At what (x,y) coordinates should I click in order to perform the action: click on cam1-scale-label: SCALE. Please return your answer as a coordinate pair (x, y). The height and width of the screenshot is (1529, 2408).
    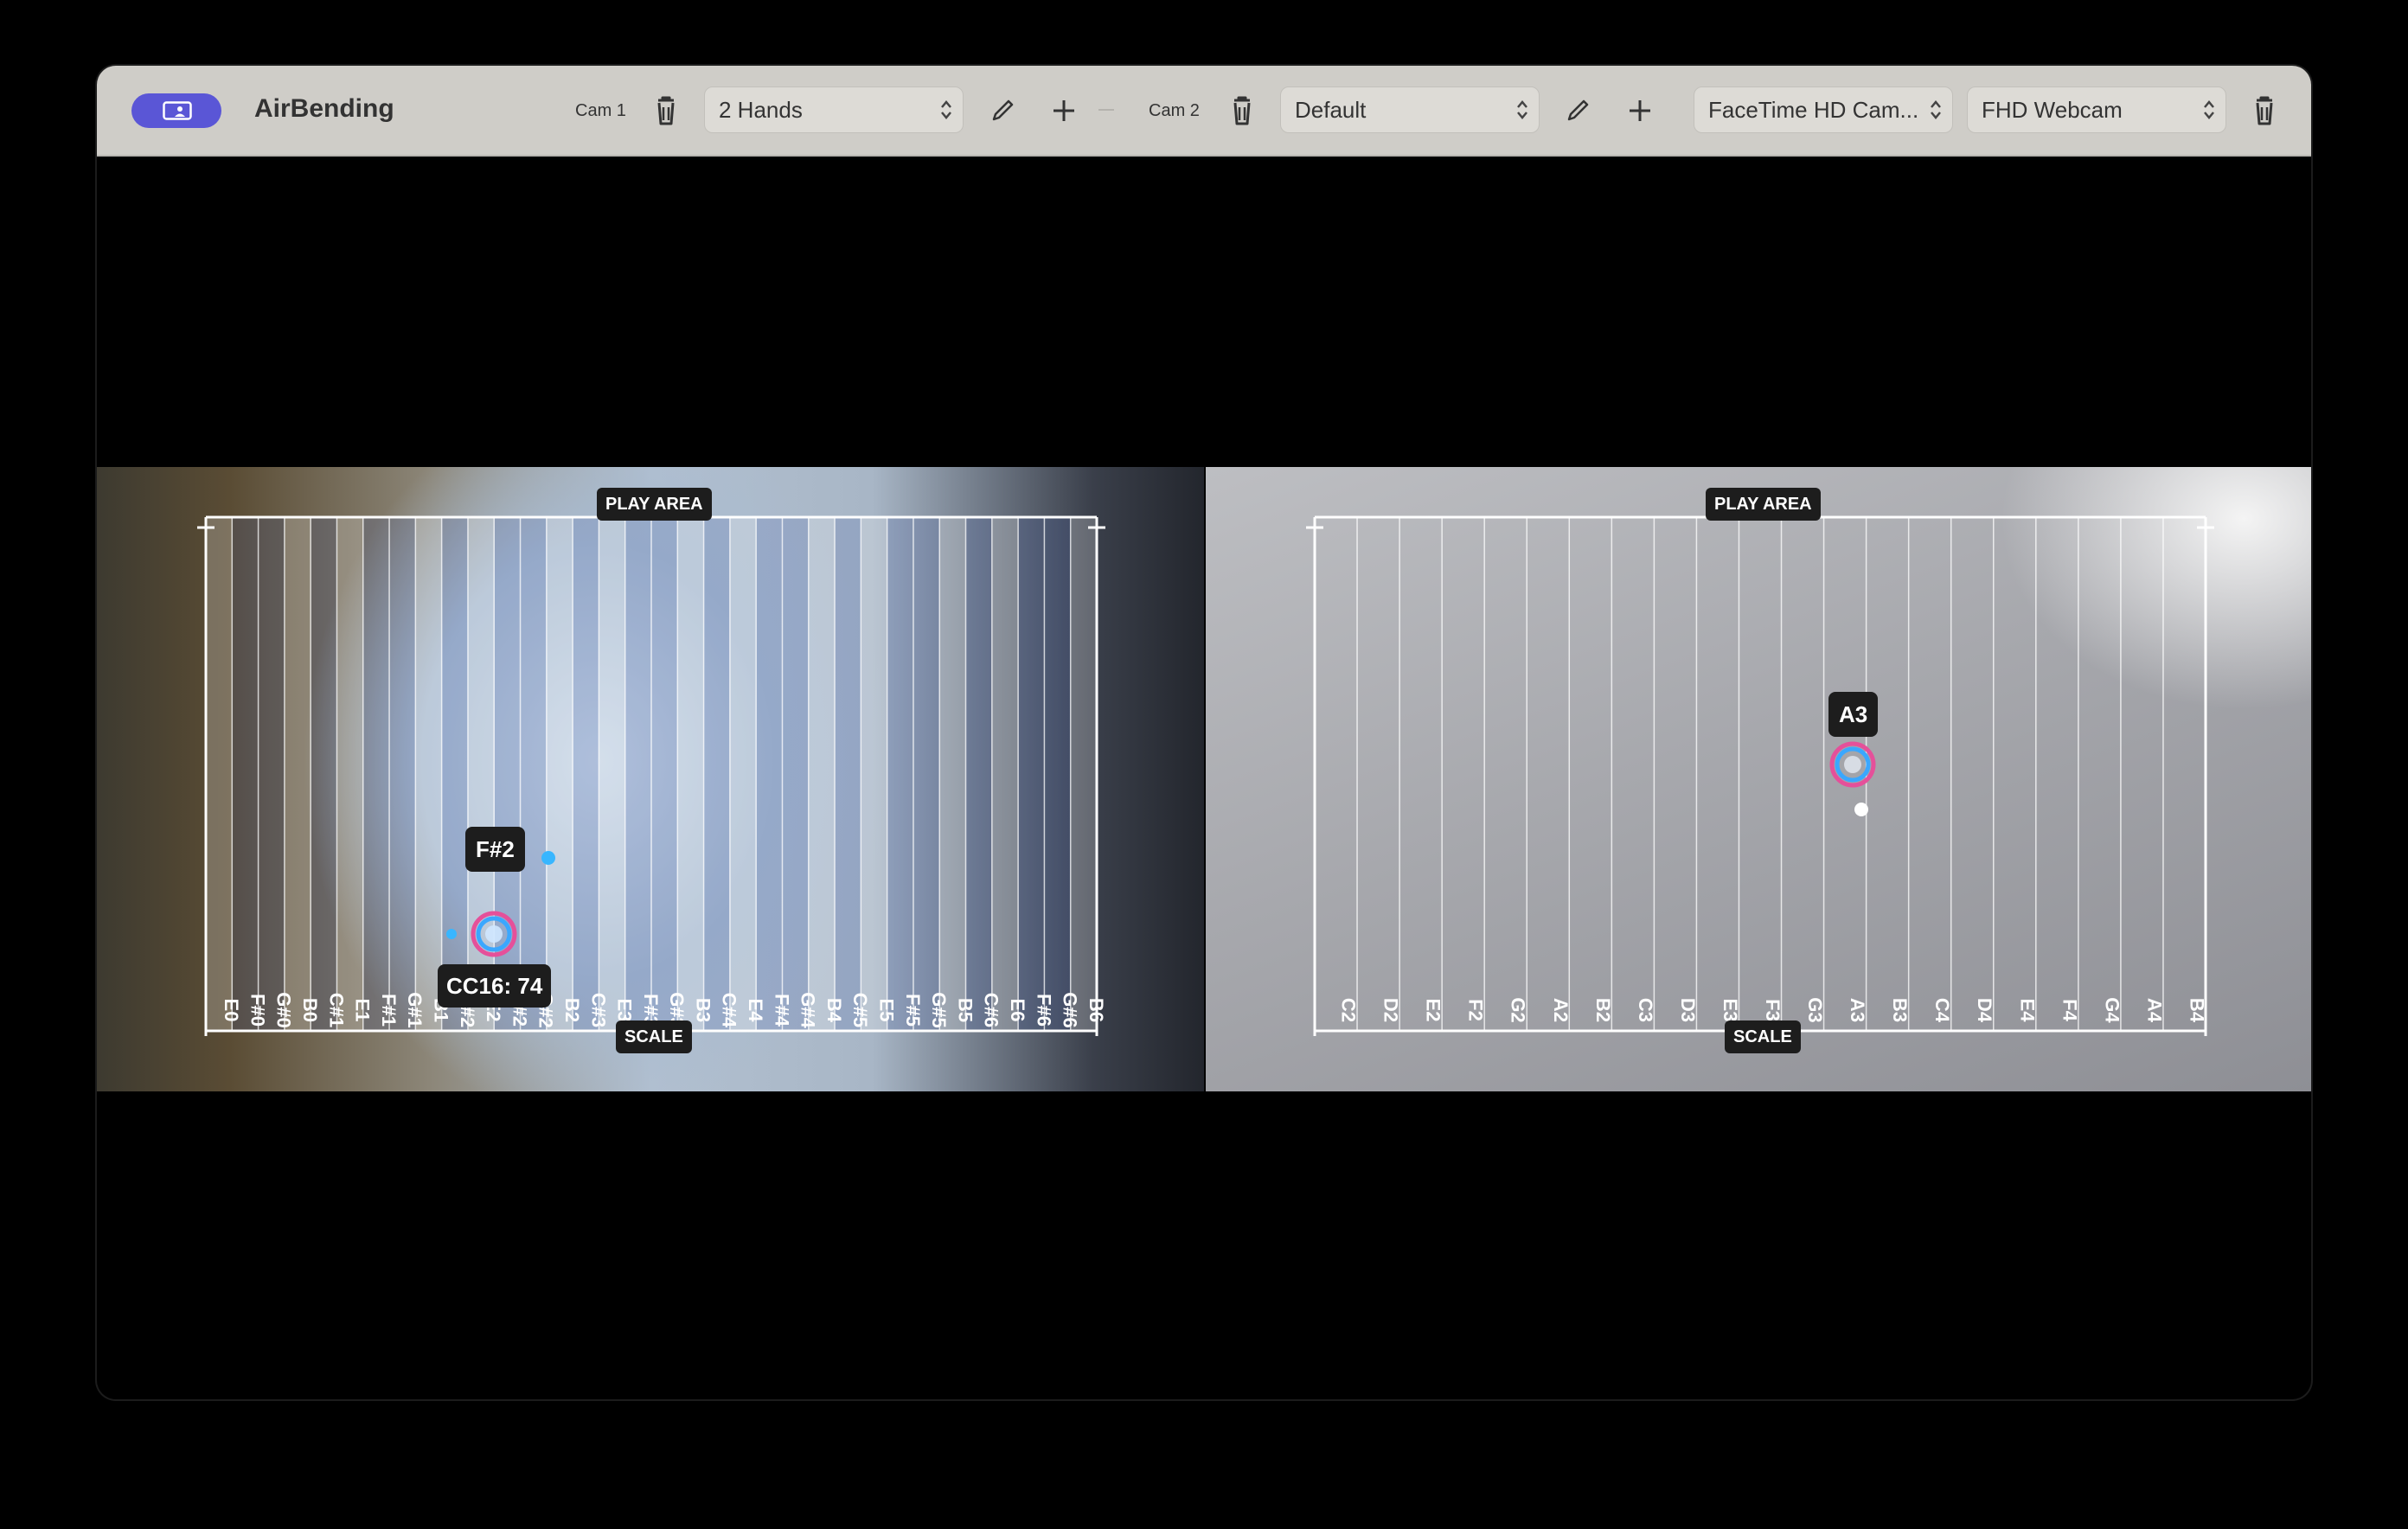
    Looking at the image, I should click on (654, 1036).